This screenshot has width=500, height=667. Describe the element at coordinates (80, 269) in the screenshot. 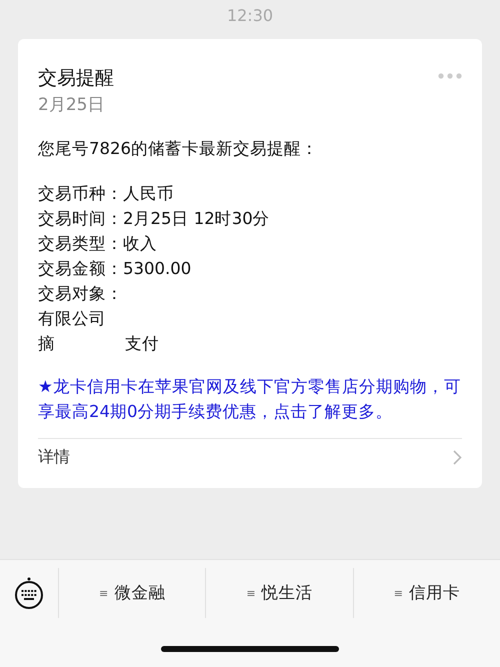

I see `field-label: 交易金额：` at that location.